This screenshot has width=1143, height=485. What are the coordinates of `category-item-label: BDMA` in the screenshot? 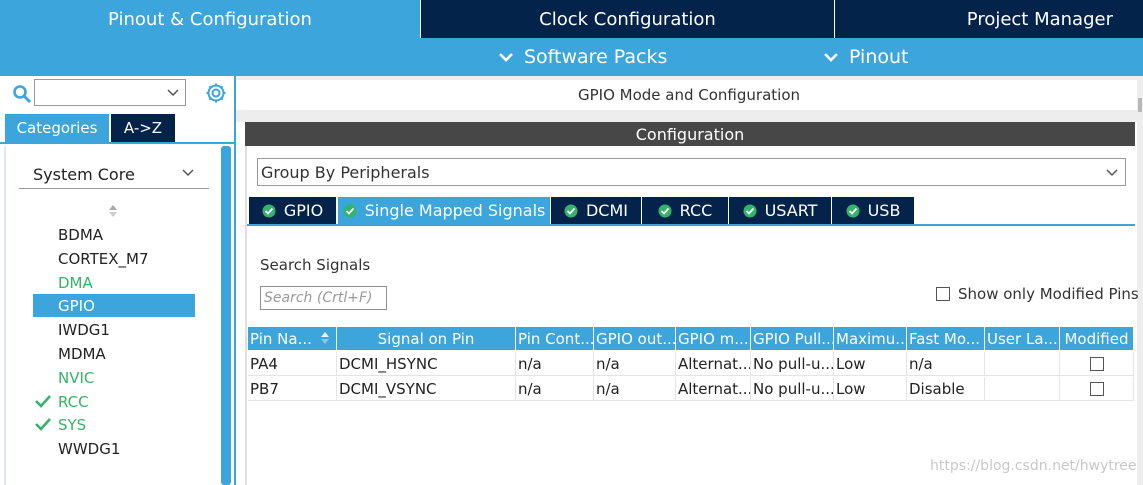 It's located at (81, 234).